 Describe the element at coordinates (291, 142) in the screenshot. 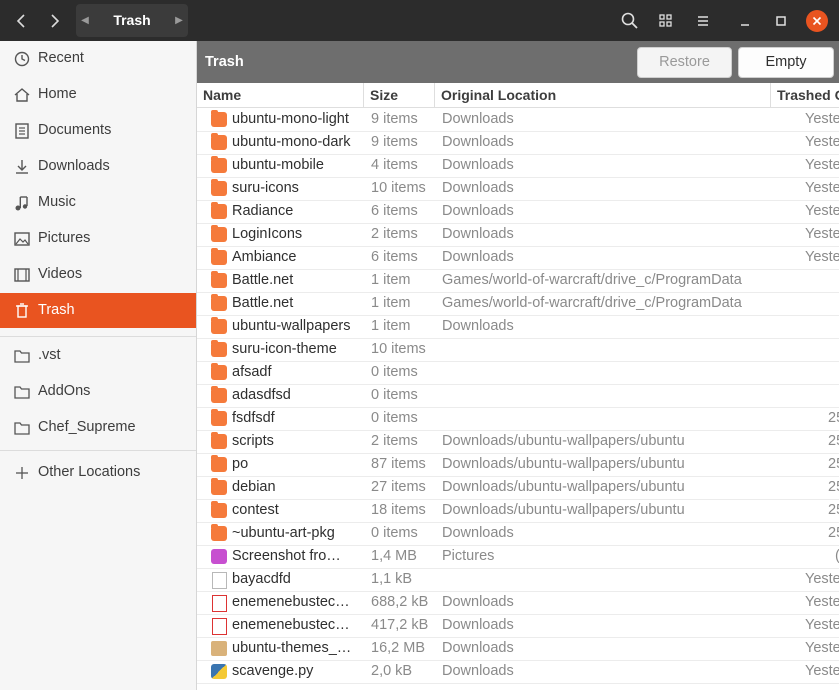

I see `file-name: ubuntu-mono-dark` at that location.